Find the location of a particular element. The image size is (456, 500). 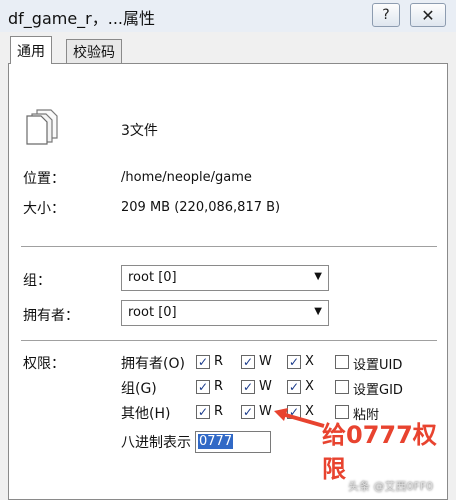

owner-label: 拥有者： is located at coordinates (51, 316).